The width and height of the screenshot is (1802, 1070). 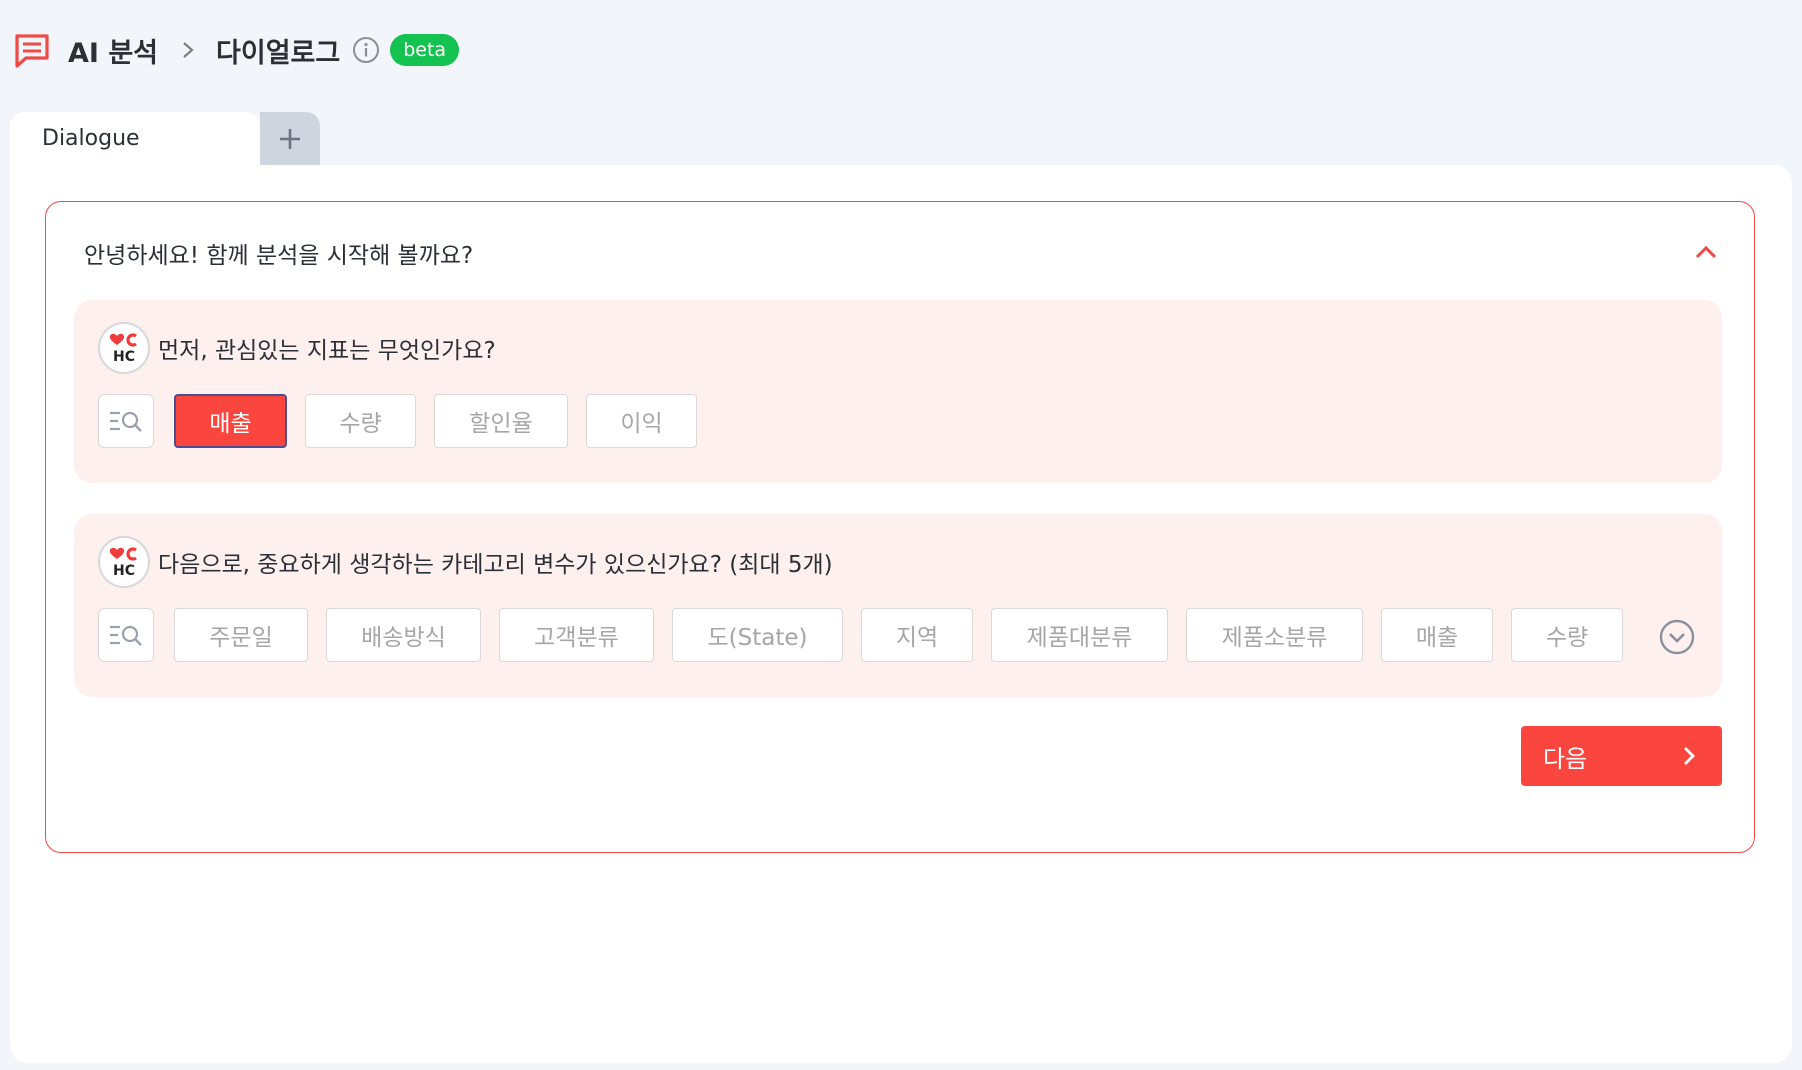 What do you see at coordinates (495, 565) in the screenshot?
I see `question-text: 다음으로, 중요하게 생각하는 카테고리 변수가 있으신가요? (최대 5개)` at bounding box center [495, 565].